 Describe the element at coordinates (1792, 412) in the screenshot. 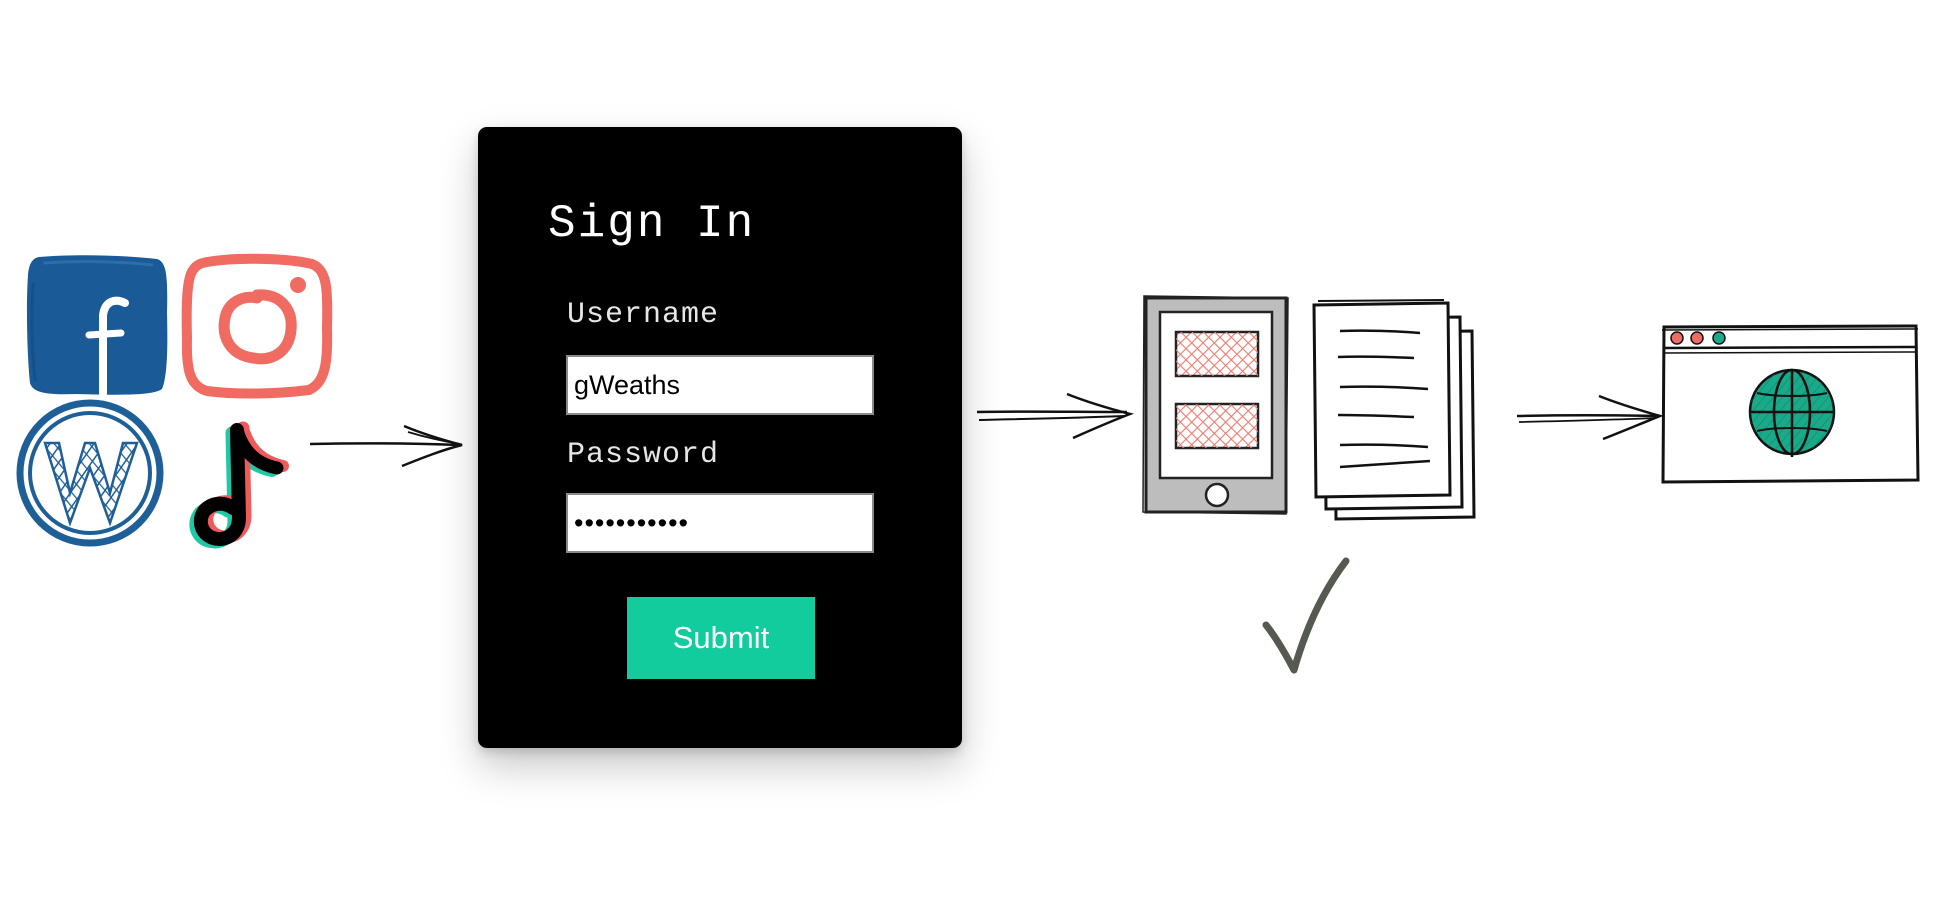

I see `globe-icon` at that location.